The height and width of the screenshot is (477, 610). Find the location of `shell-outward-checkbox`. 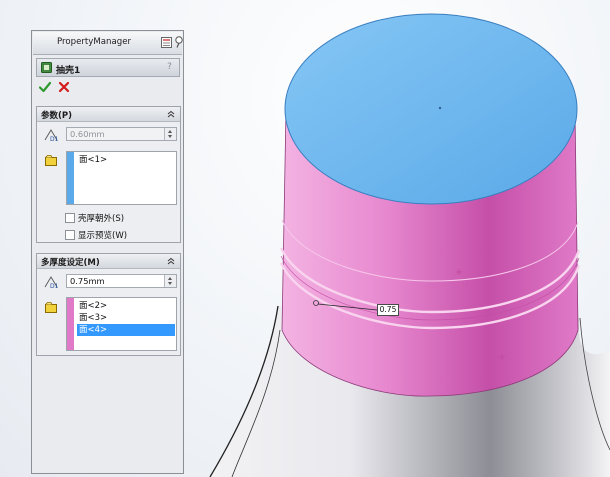

shell-outward-checkbox is located at coordinates (70, 218).